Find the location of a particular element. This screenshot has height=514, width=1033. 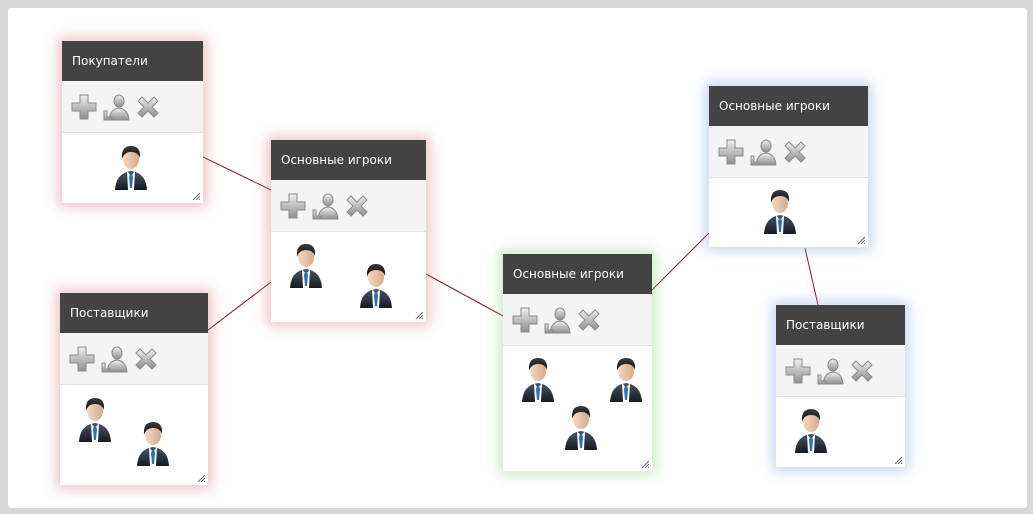

card-key-players-center: Основные игроки is located at coordinates (577, 362).